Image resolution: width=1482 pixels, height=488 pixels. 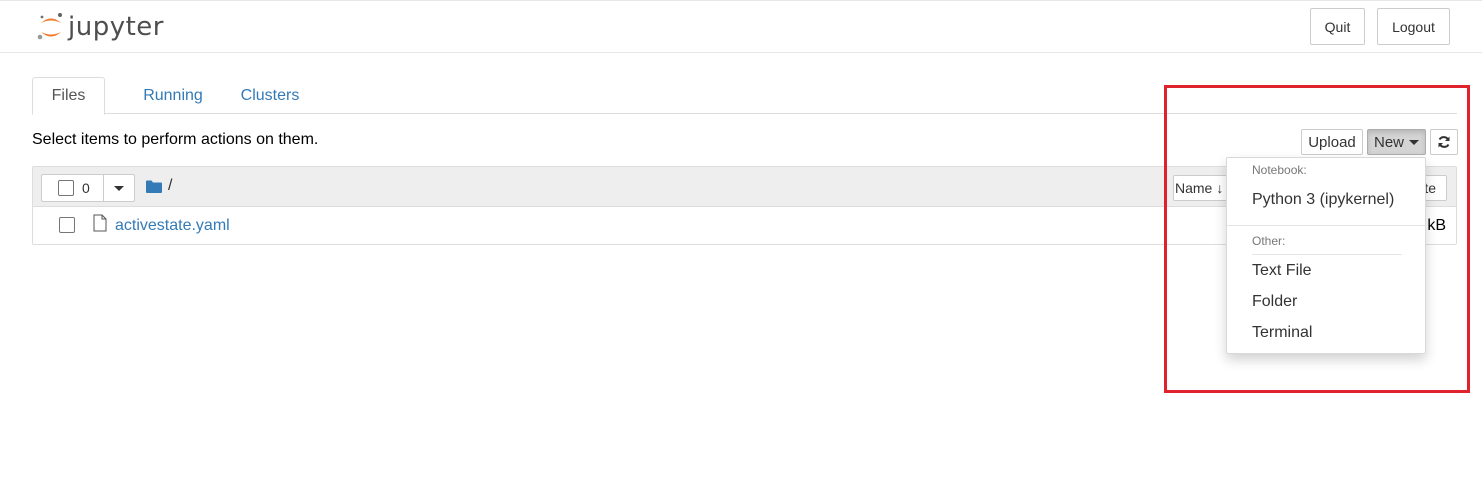 I want to click on notebook-header: Notebook:, so click(x=1279, y=170).